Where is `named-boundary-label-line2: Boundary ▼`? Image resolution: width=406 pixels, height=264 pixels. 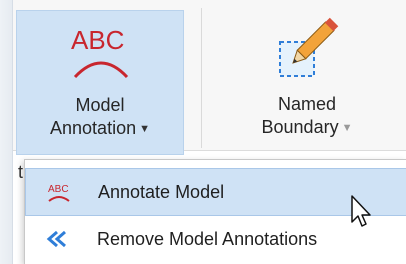
named-boundary-label-line2: Boundary ▼ is located at coordinates (307, 127).